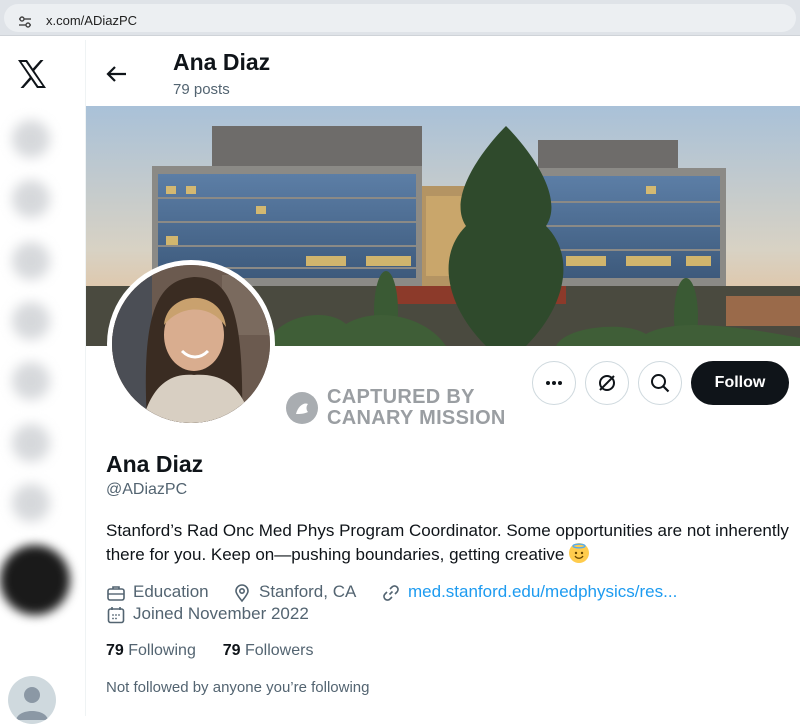 The height and width of the screenshot is (724, 800). Describe the element at coordinates (302, 408) in the screenshot. I see `bird-logo-icon` at that location.